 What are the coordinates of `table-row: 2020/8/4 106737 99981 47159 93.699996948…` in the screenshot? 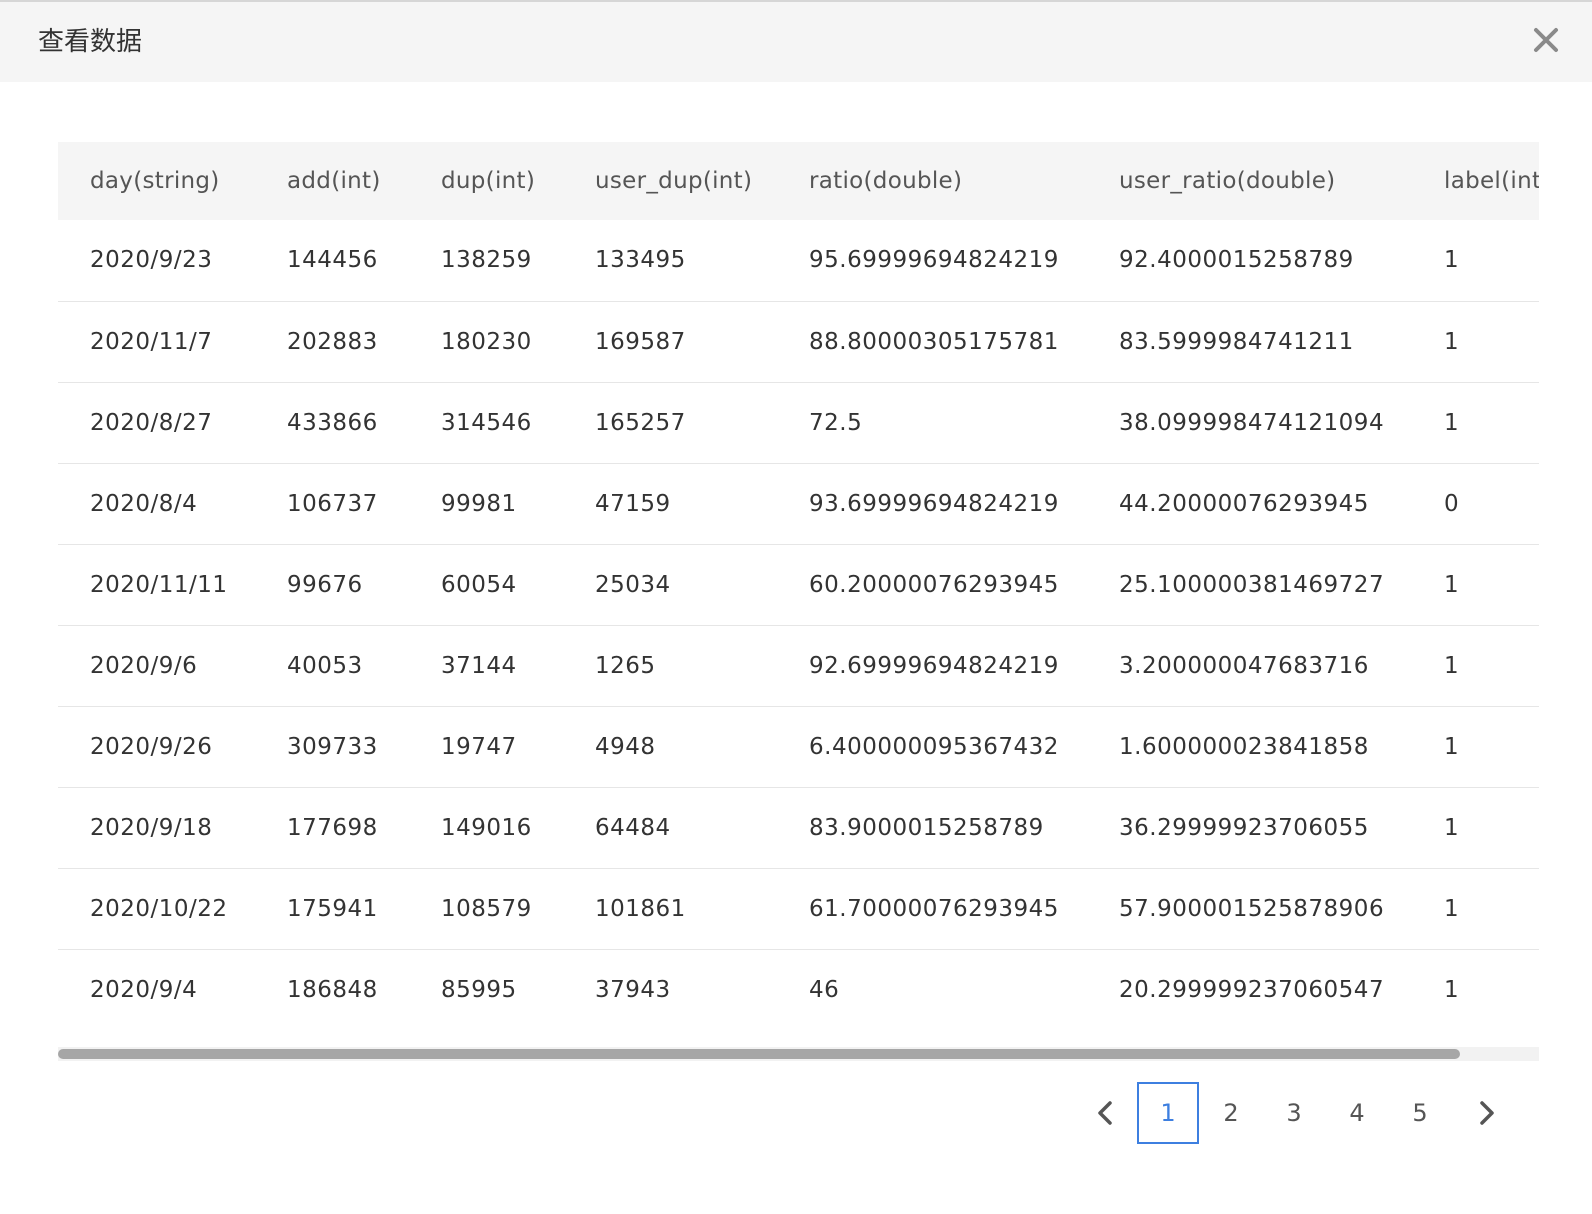 It's located at (798, 503).